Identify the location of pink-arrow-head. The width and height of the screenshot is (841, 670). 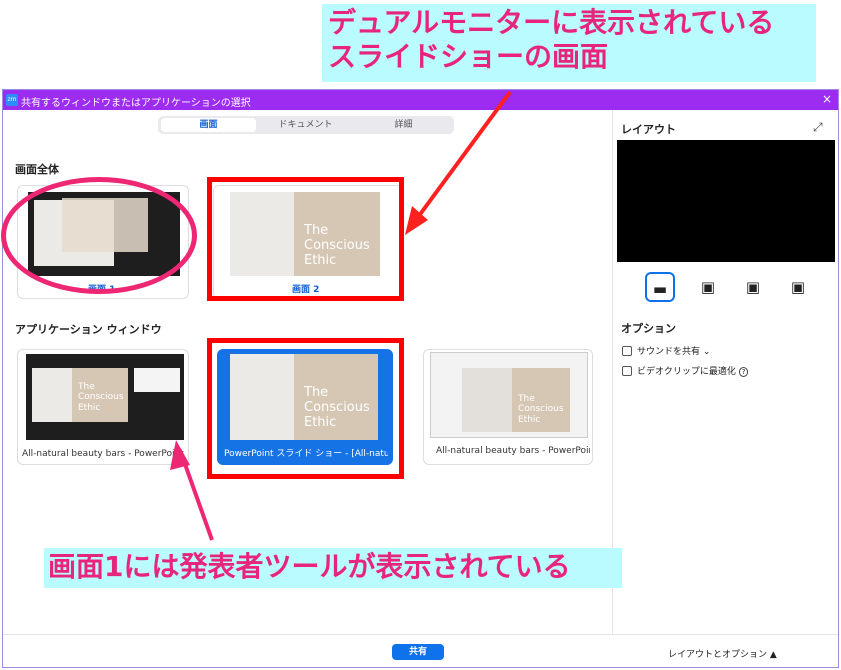
(180, 455).